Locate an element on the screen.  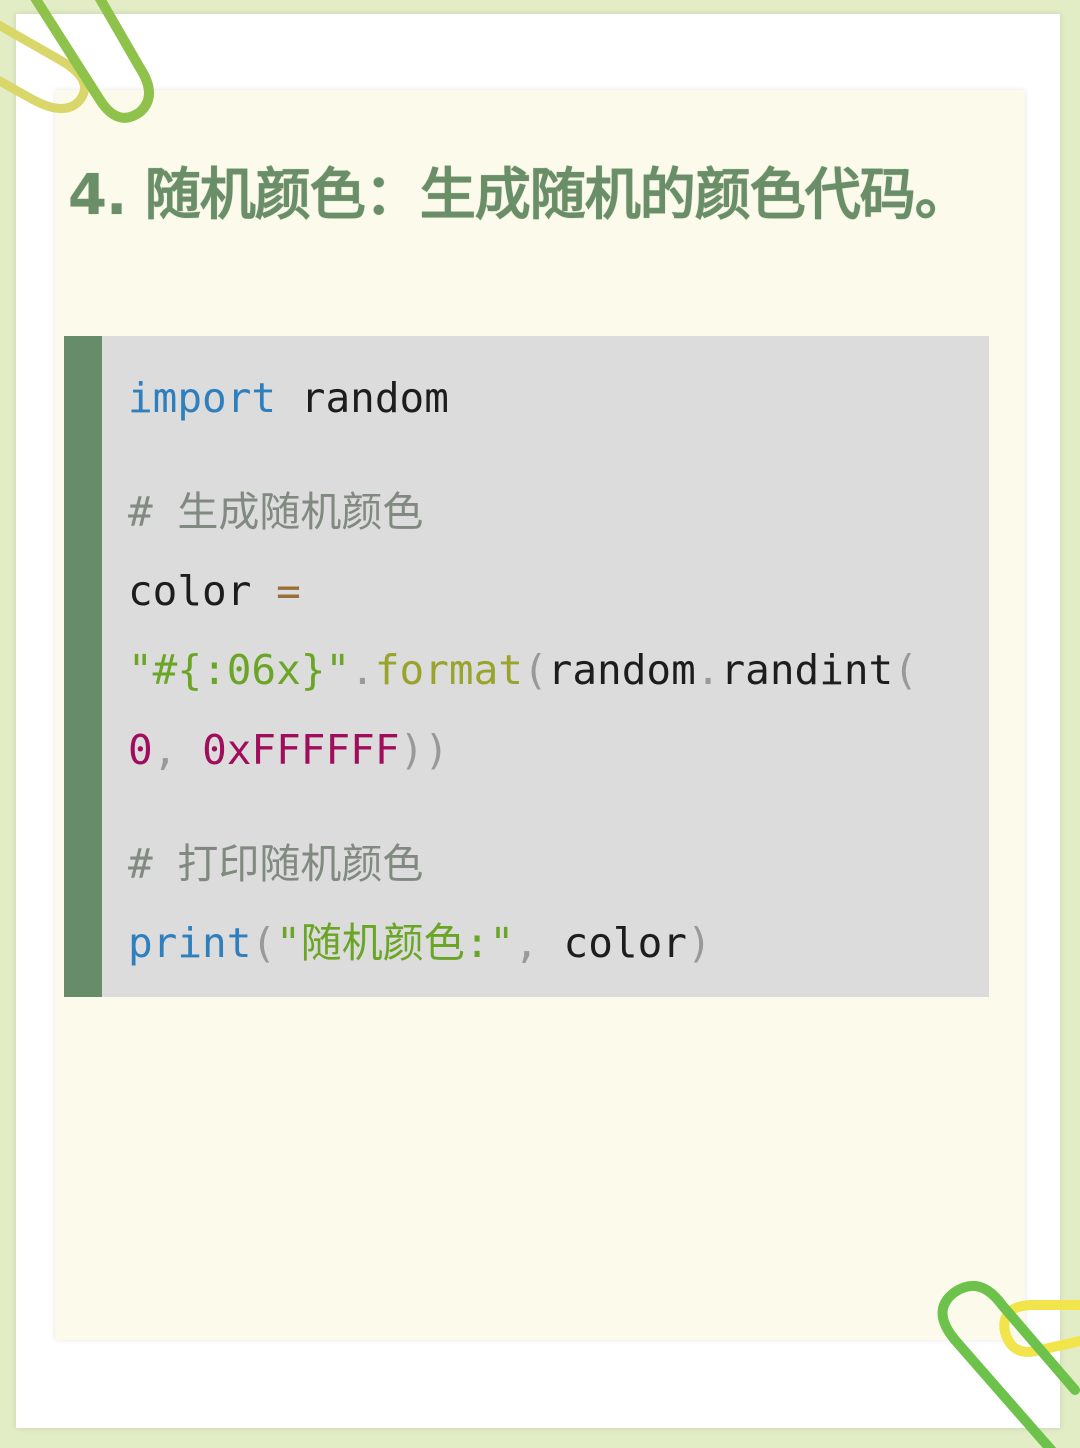
number-zero: 0 is located at coordinates (140, 750).